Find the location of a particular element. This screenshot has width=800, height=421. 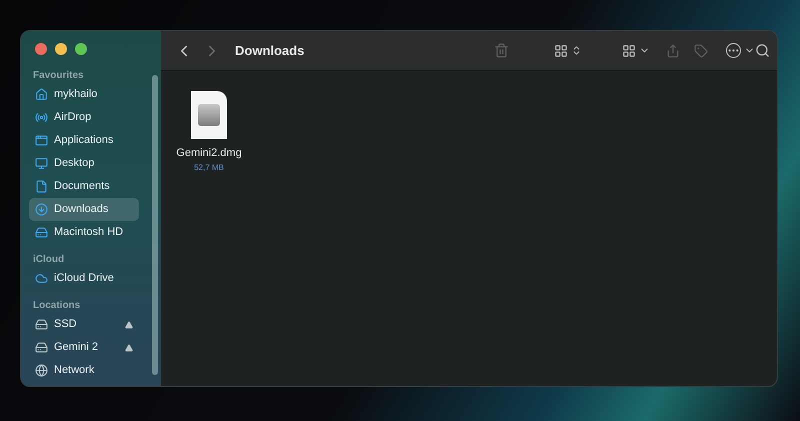

sidebar-item: Network is located at coordinates (84, 370).